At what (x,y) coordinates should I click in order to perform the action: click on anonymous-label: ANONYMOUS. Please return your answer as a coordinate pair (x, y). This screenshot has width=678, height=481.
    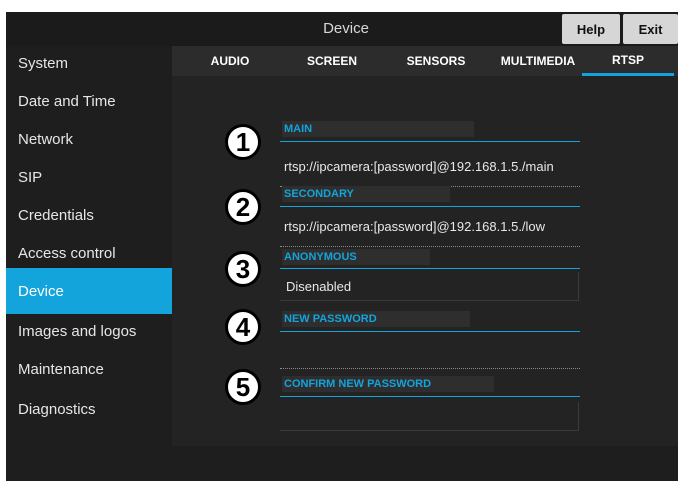
    Looking at the image, I should click on (356, 257).